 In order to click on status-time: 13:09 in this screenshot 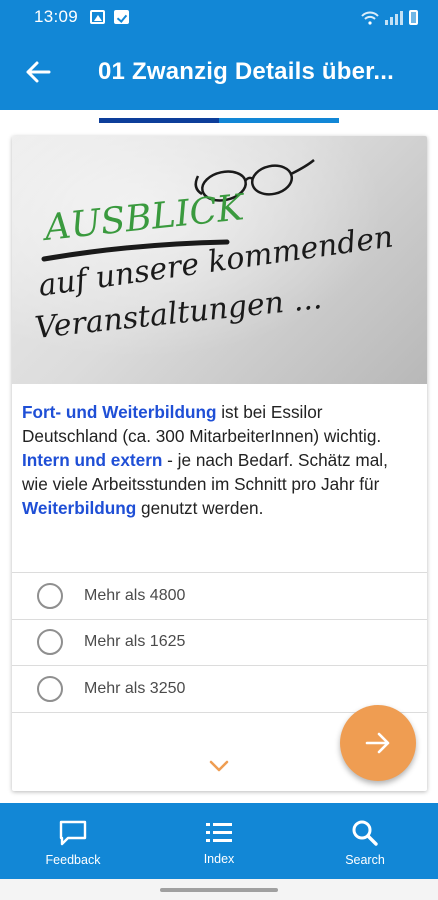, I will do `click(56, 16)`.